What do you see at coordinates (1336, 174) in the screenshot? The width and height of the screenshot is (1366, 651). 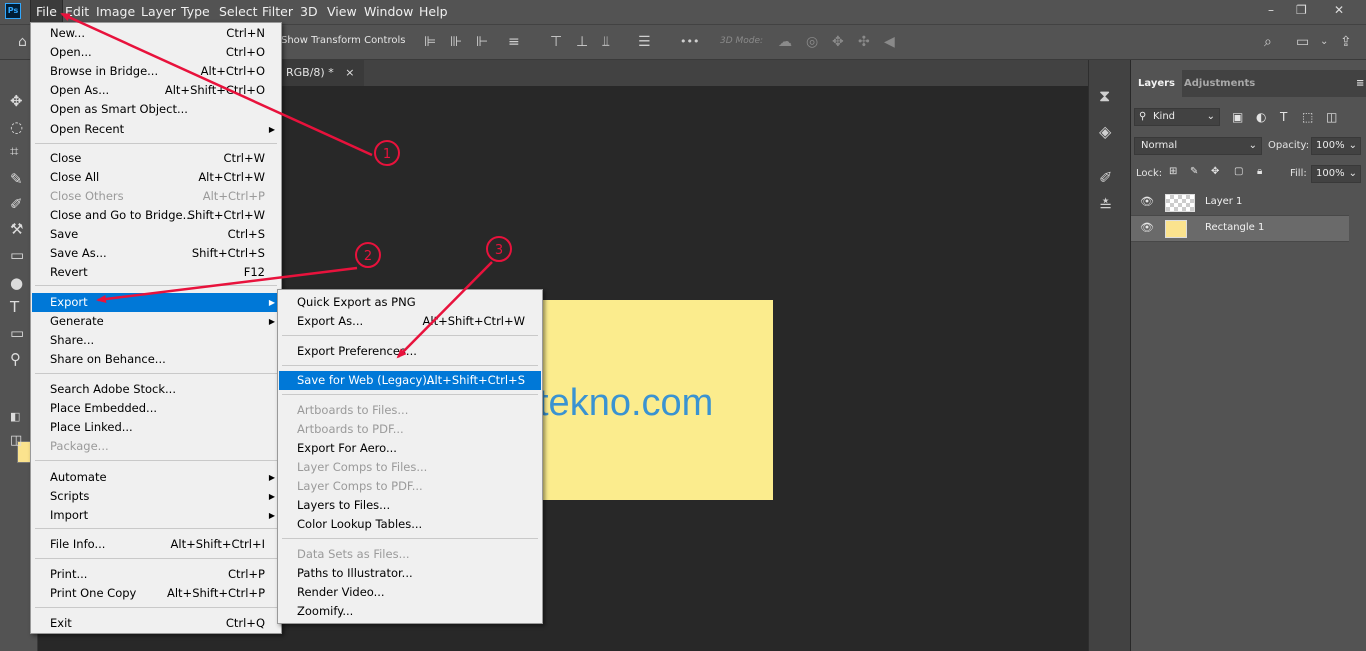 I see `fill-input: 100% ⌄` at bounding box center [1336, 174].